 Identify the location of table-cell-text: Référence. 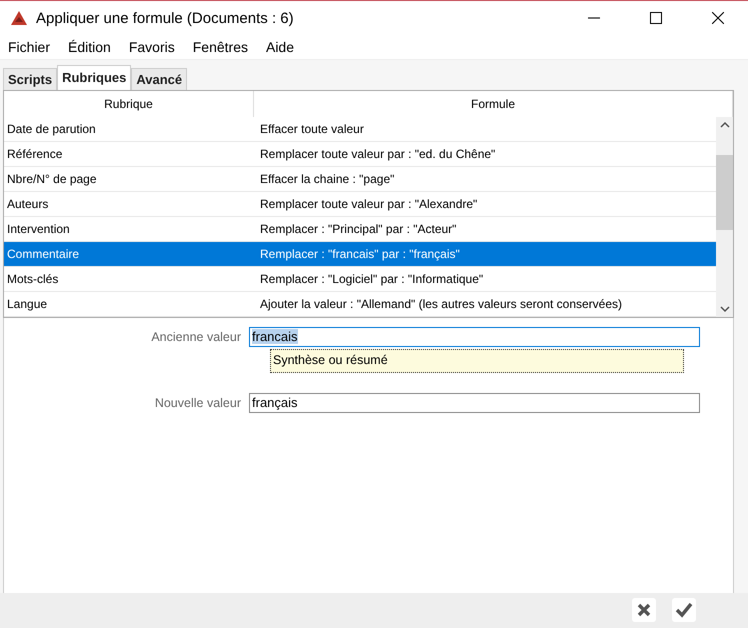
(35, 153).